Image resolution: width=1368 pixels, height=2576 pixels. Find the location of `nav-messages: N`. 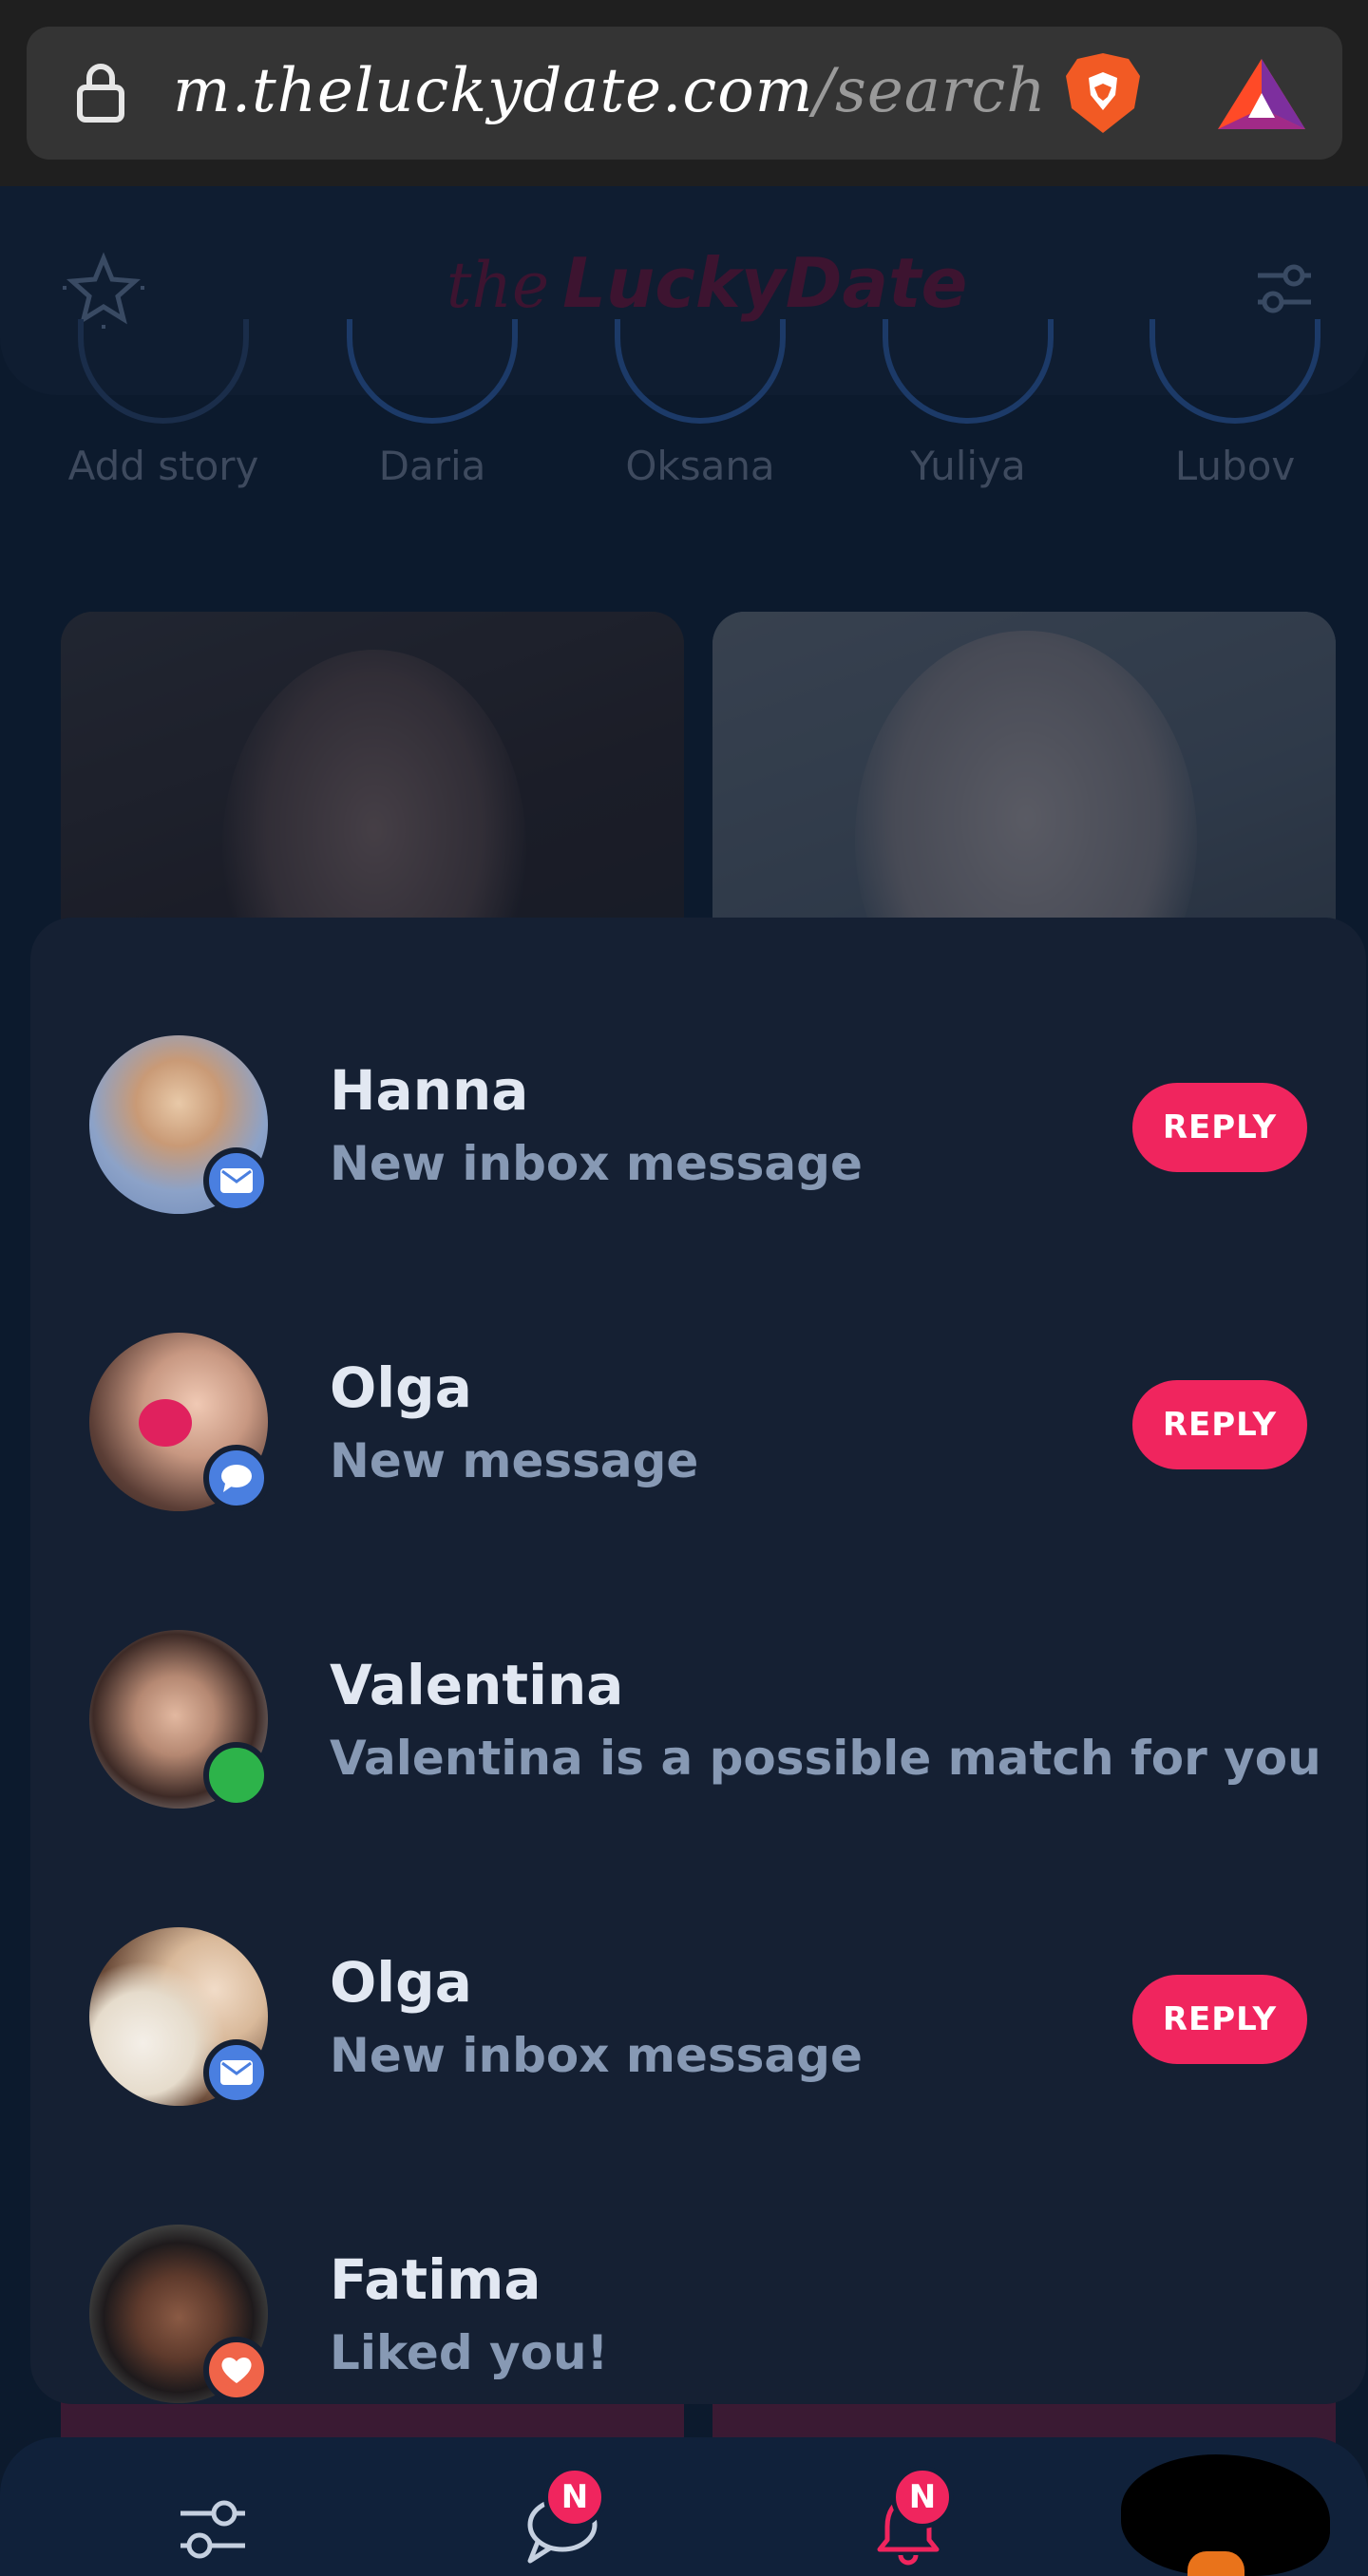

nav-messages: N is located at coordinates (551, 2506).